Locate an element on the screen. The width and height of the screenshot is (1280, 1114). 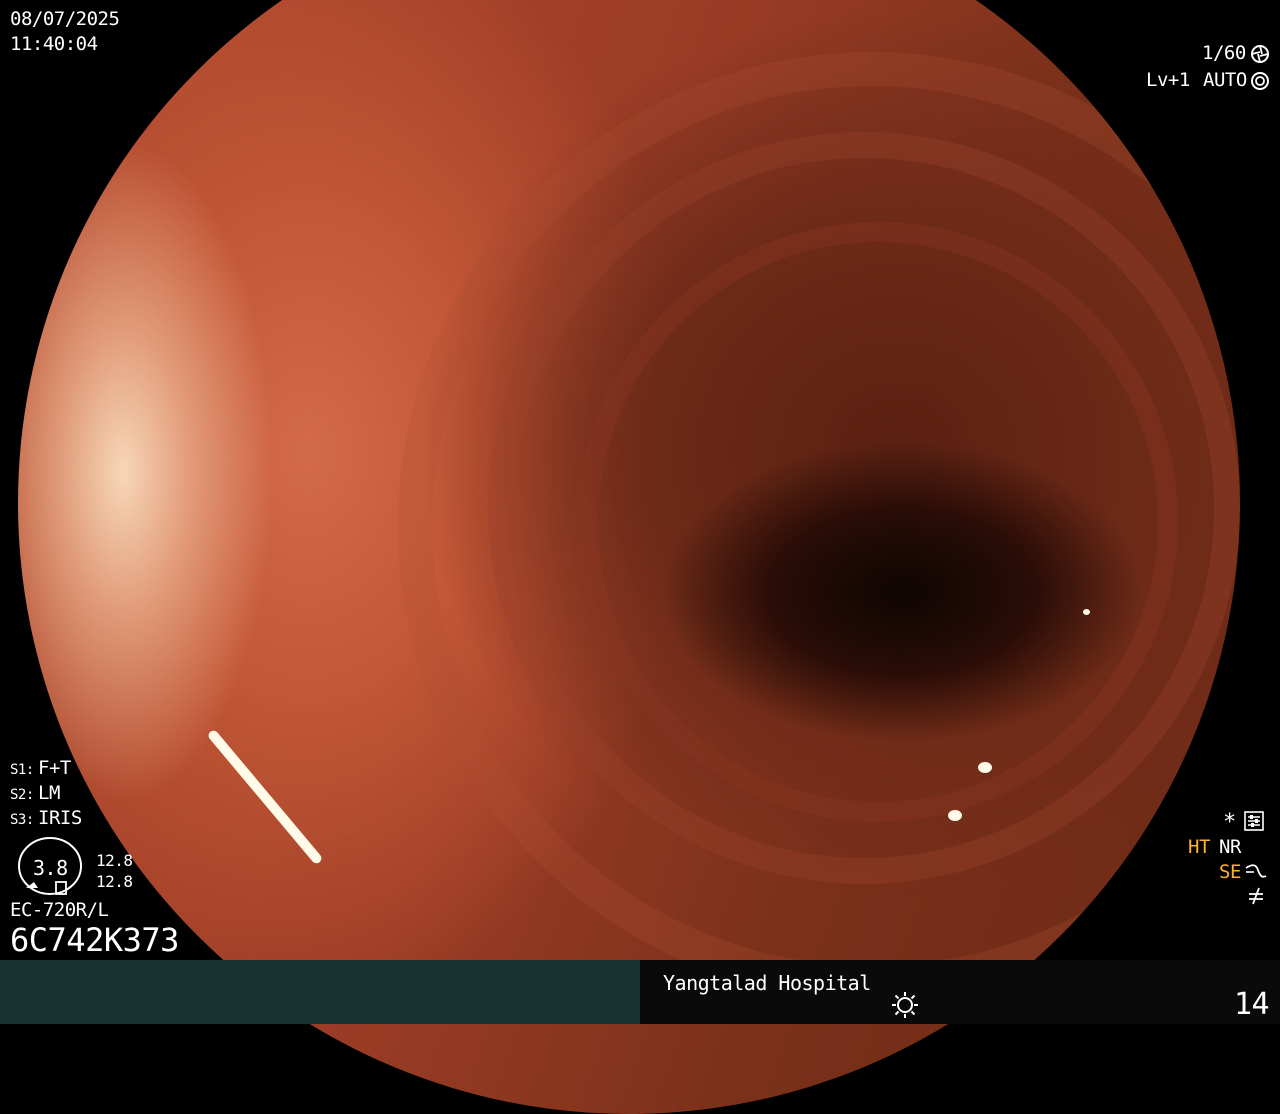
scope-model: EC-720R/L is located at coordinates (59, 910).